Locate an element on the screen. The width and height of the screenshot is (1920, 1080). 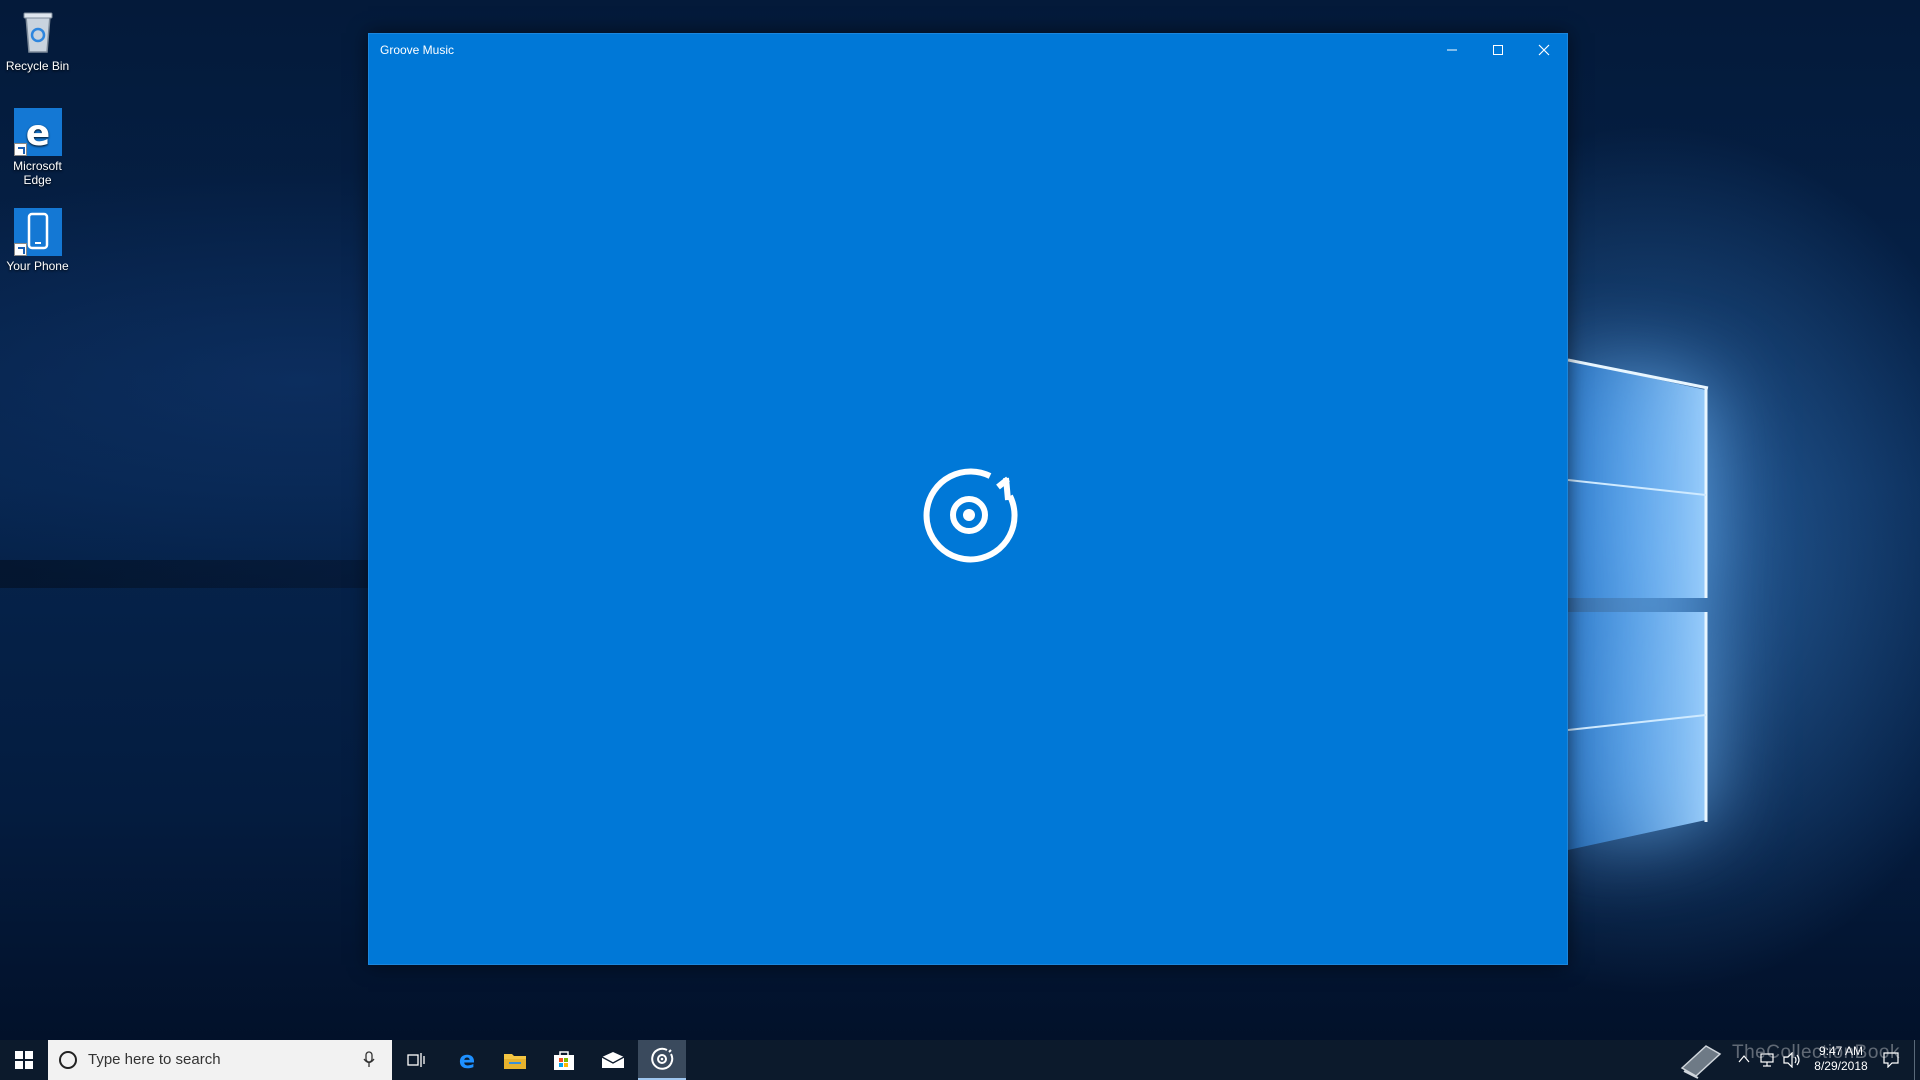
phone-icon is located at coordinates (37, 232).